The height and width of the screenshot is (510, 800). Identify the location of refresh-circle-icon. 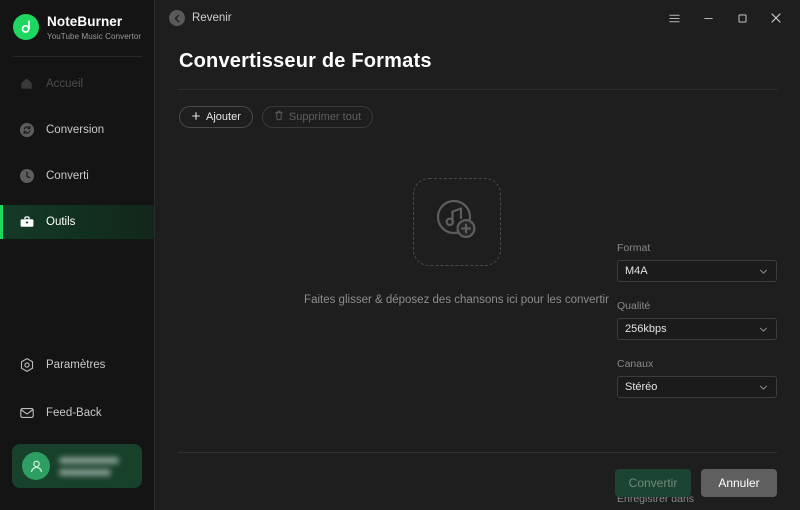
(26, 129).